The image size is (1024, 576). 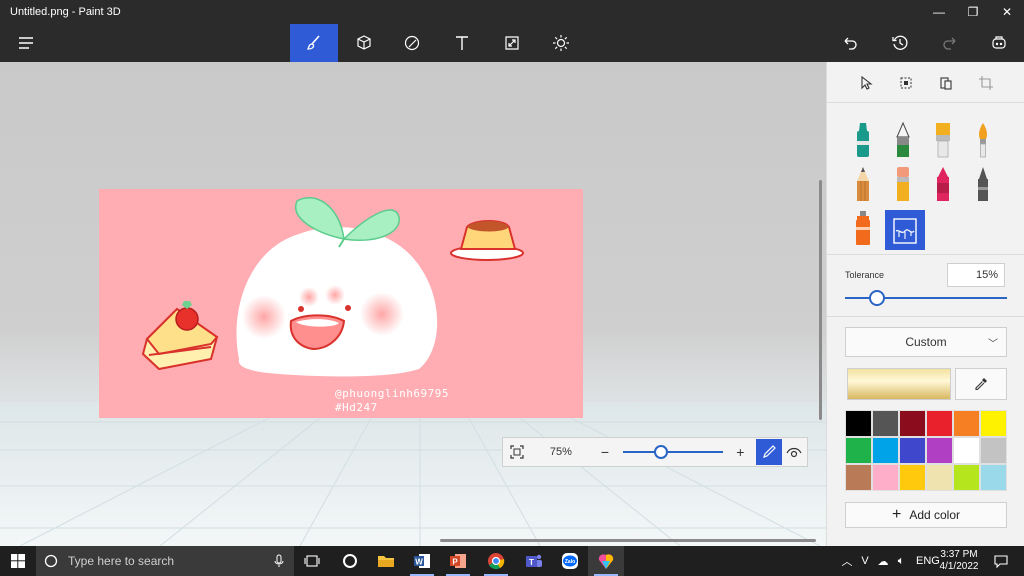 What do you see at coordinates (903, 184) in the screenshot?
I see `eraser-brush` at bounding box center [903, 184].